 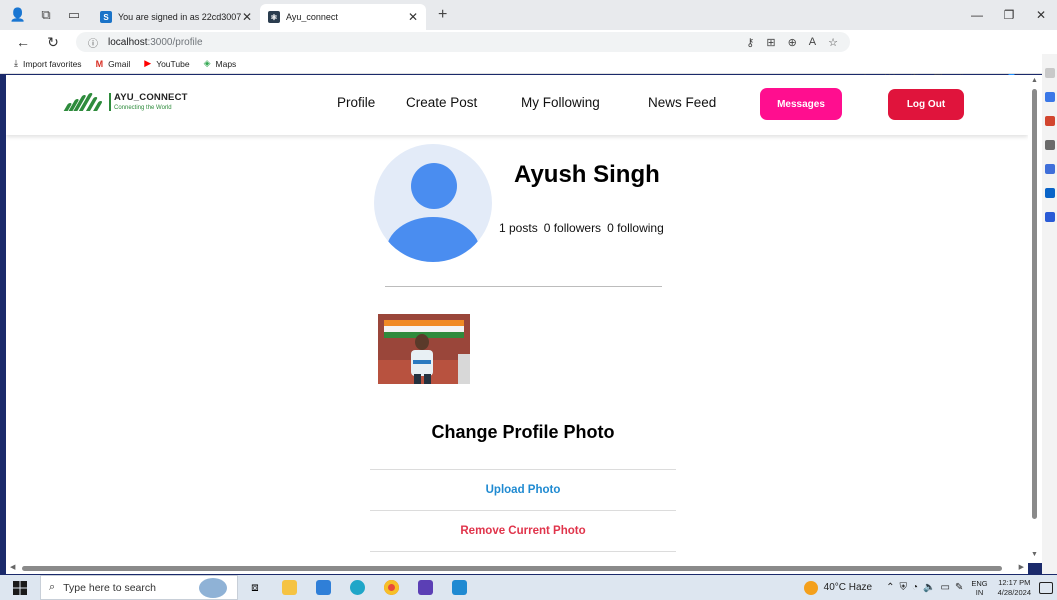 What do you see at coordinates (518, 228) in the screenshot?
I see `posts-count: 1 posts` at bounding box center [518, 228].